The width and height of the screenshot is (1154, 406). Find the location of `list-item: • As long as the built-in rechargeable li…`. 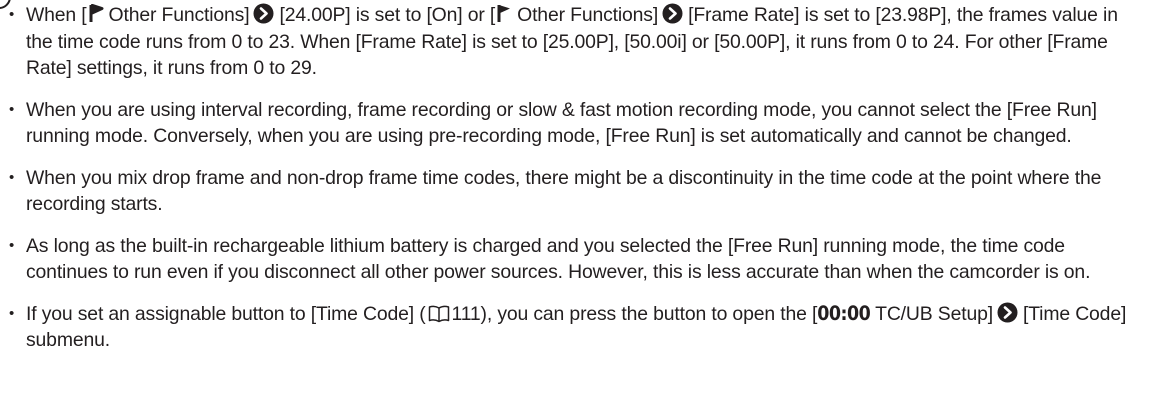

list-item: • As long as the built-in rechargeable li… is located at coordinates (577, 259).